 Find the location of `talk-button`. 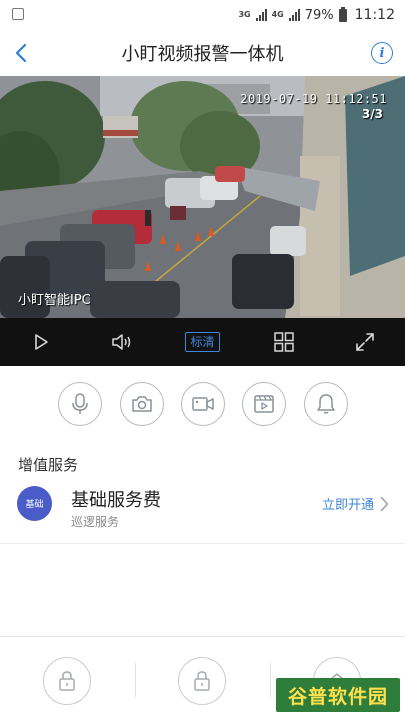

talk-button is located at coordinates (80, 404).